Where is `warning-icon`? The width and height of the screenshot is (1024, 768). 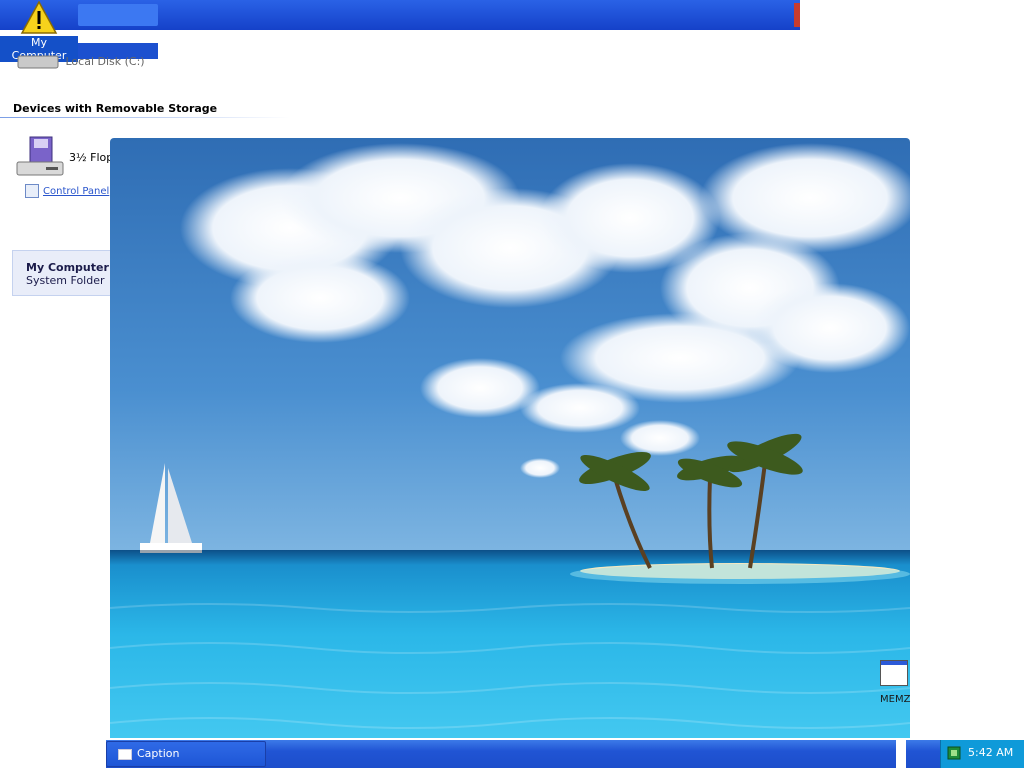
warning-icon is located at coordinates (39, 17).